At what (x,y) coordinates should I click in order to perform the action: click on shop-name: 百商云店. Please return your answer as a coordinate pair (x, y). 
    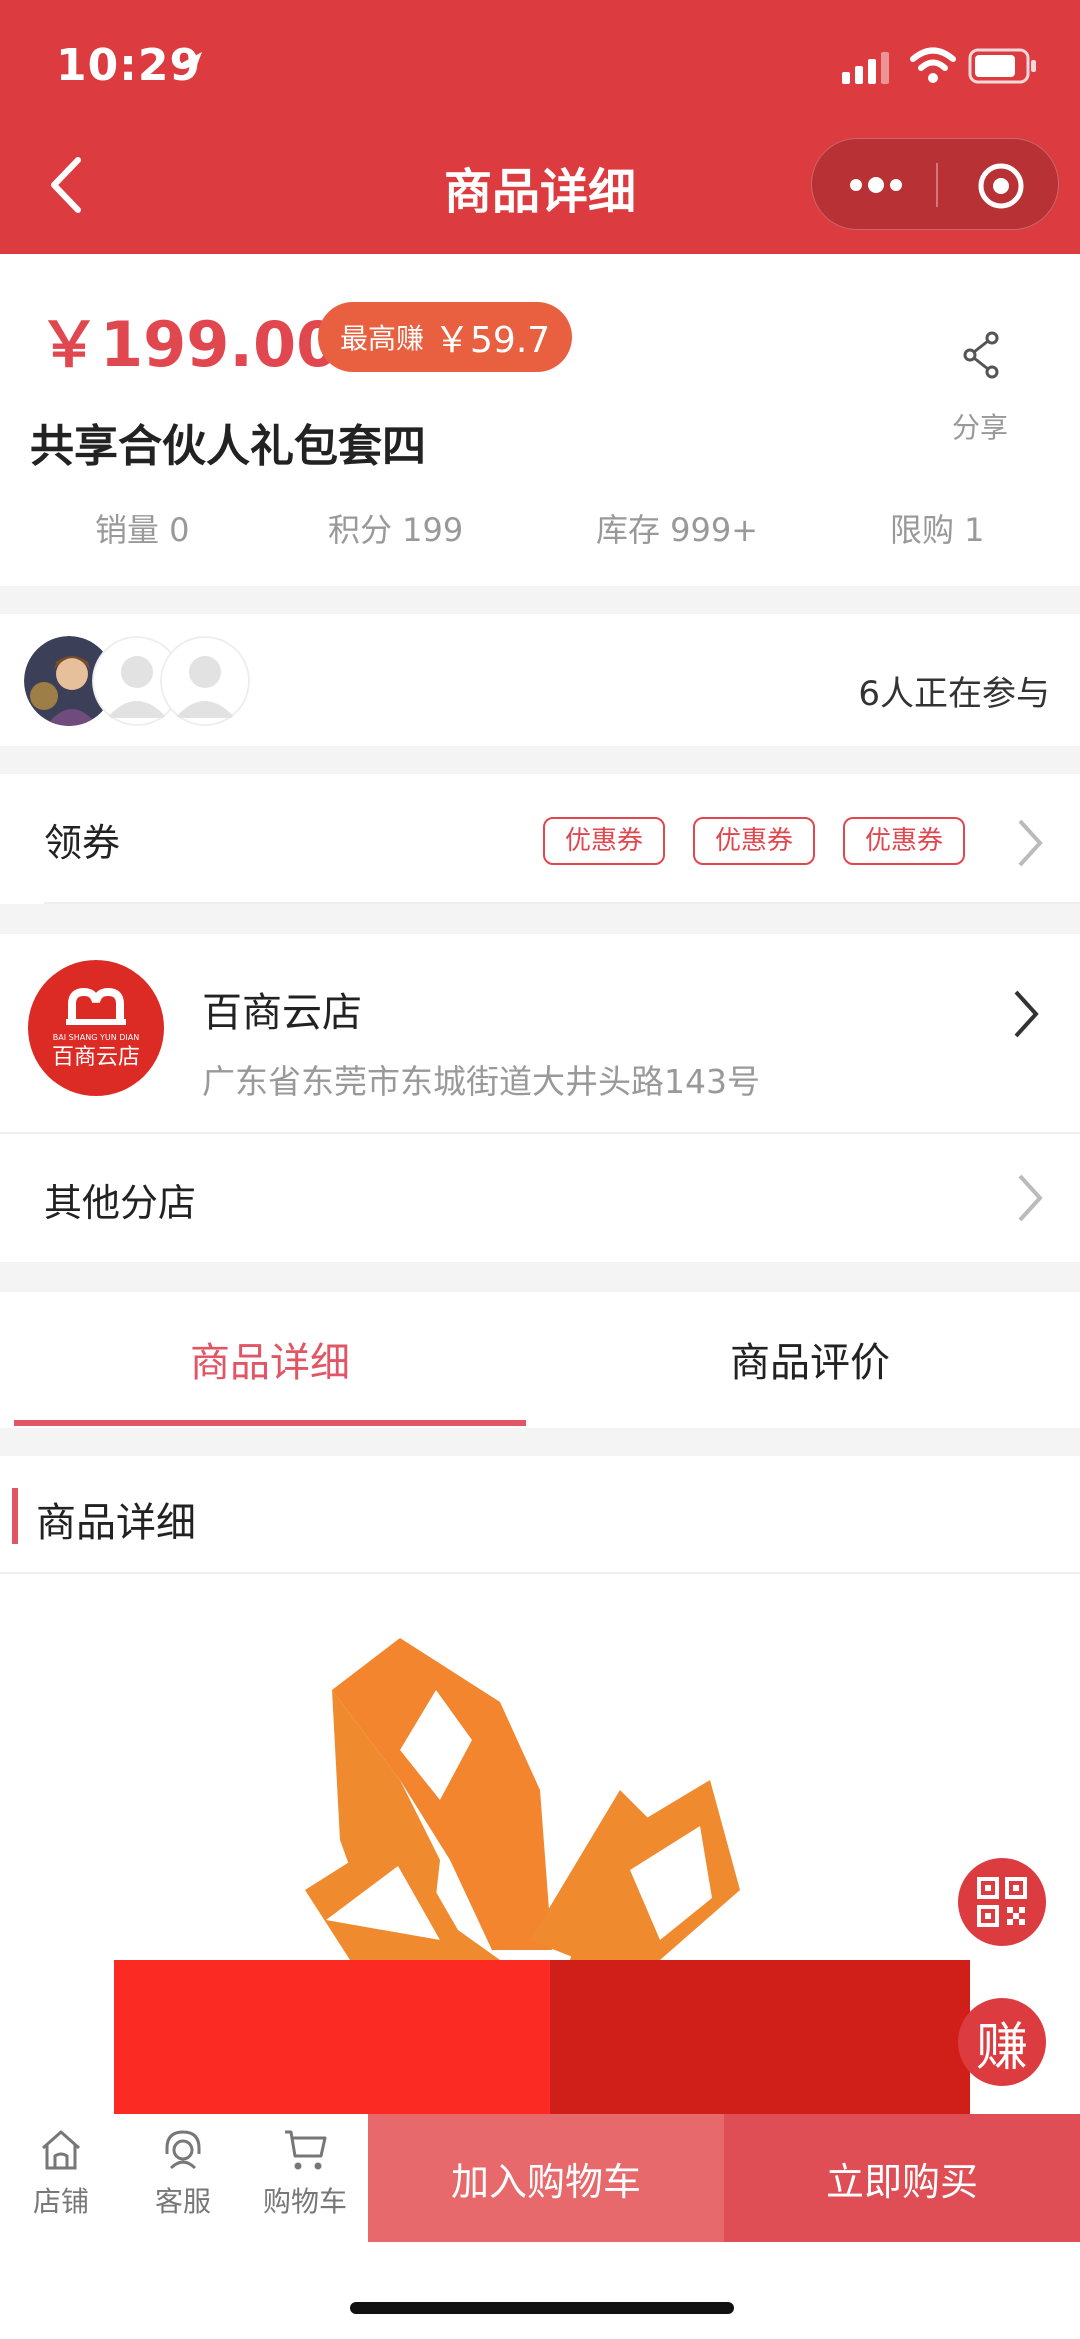
    Looking at the image, I should click on (282, 1009).